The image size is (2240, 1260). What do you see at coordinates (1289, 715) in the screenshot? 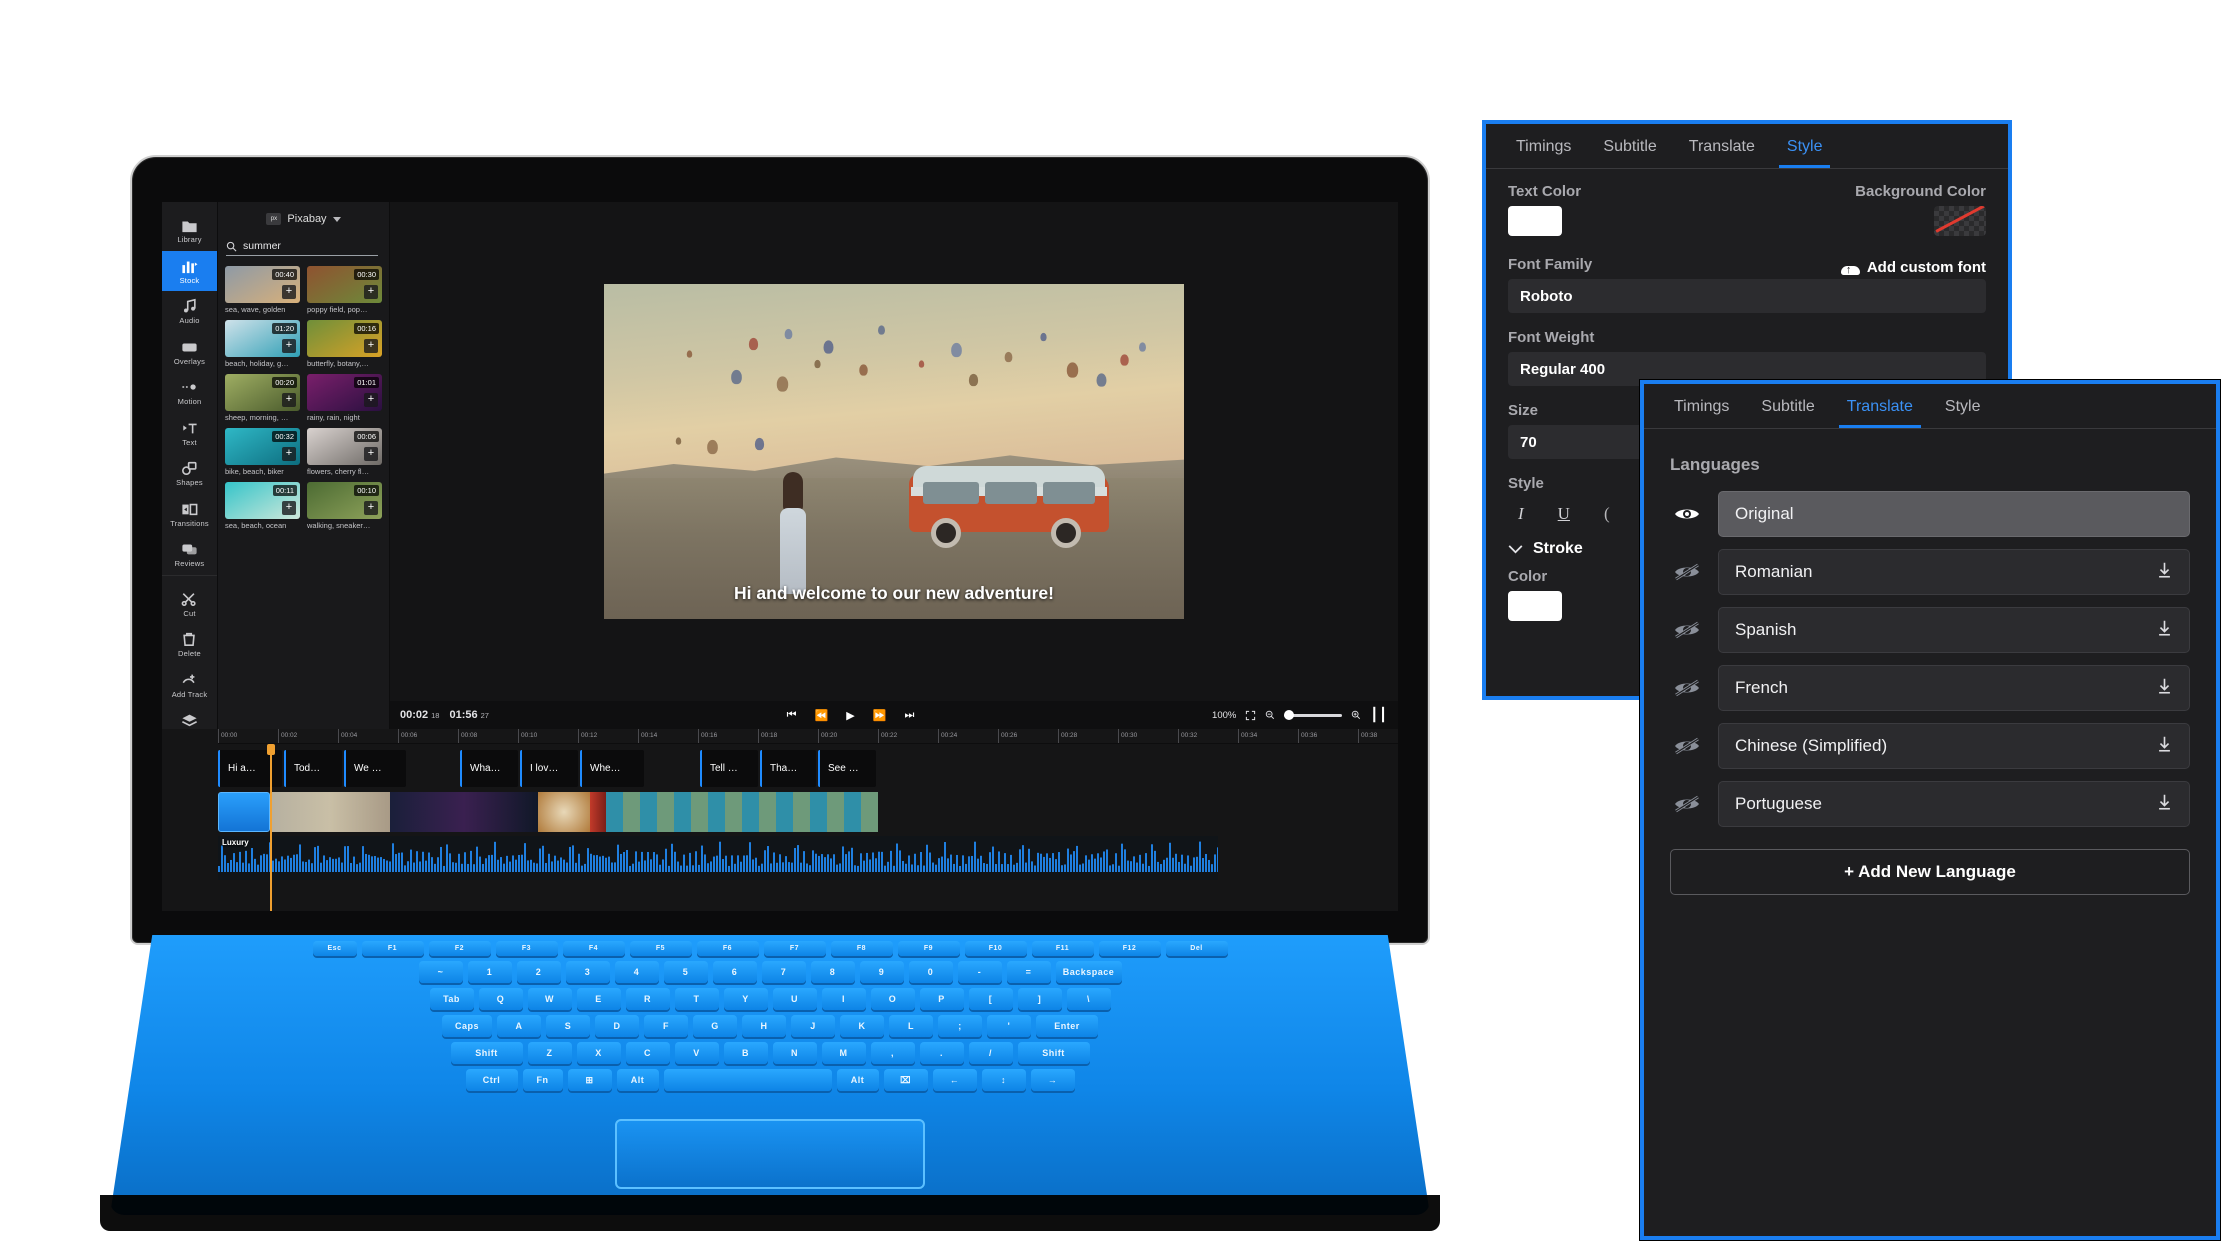
I see `zoom-slider-knob` at bounding box center [1289, 715].